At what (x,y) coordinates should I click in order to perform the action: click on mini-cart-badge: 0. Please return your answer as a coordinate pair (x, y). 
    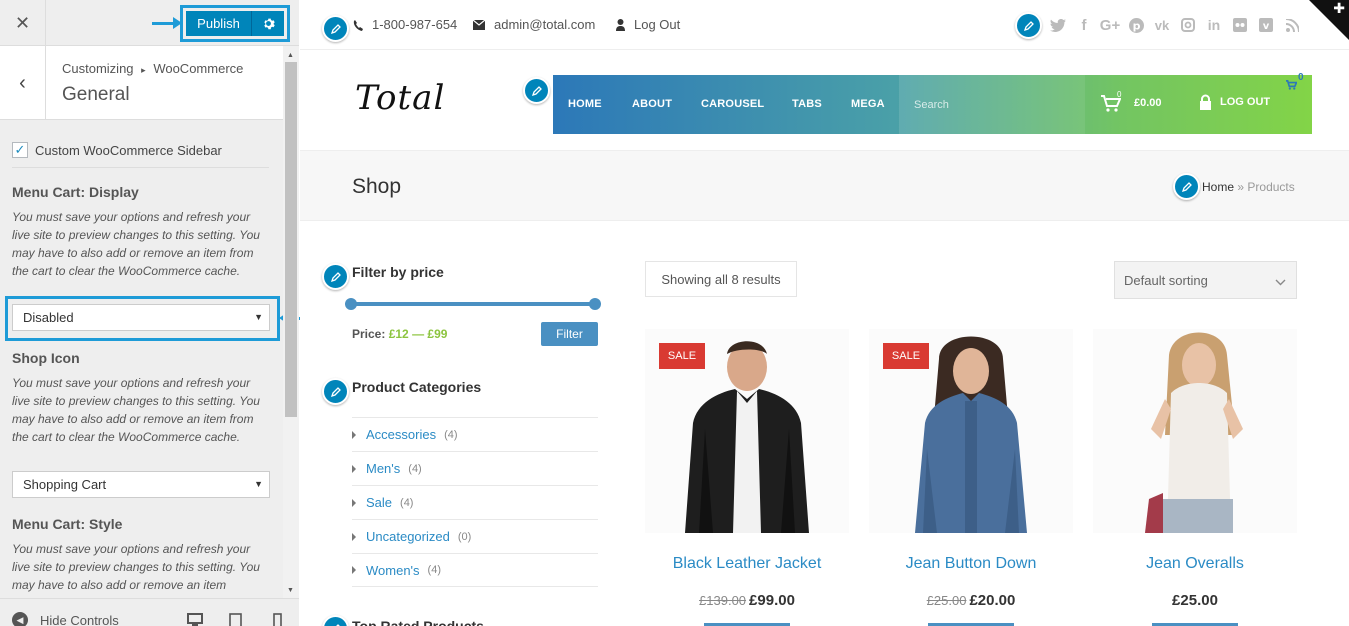
    Looking at the image, I should click on (1301, 77).